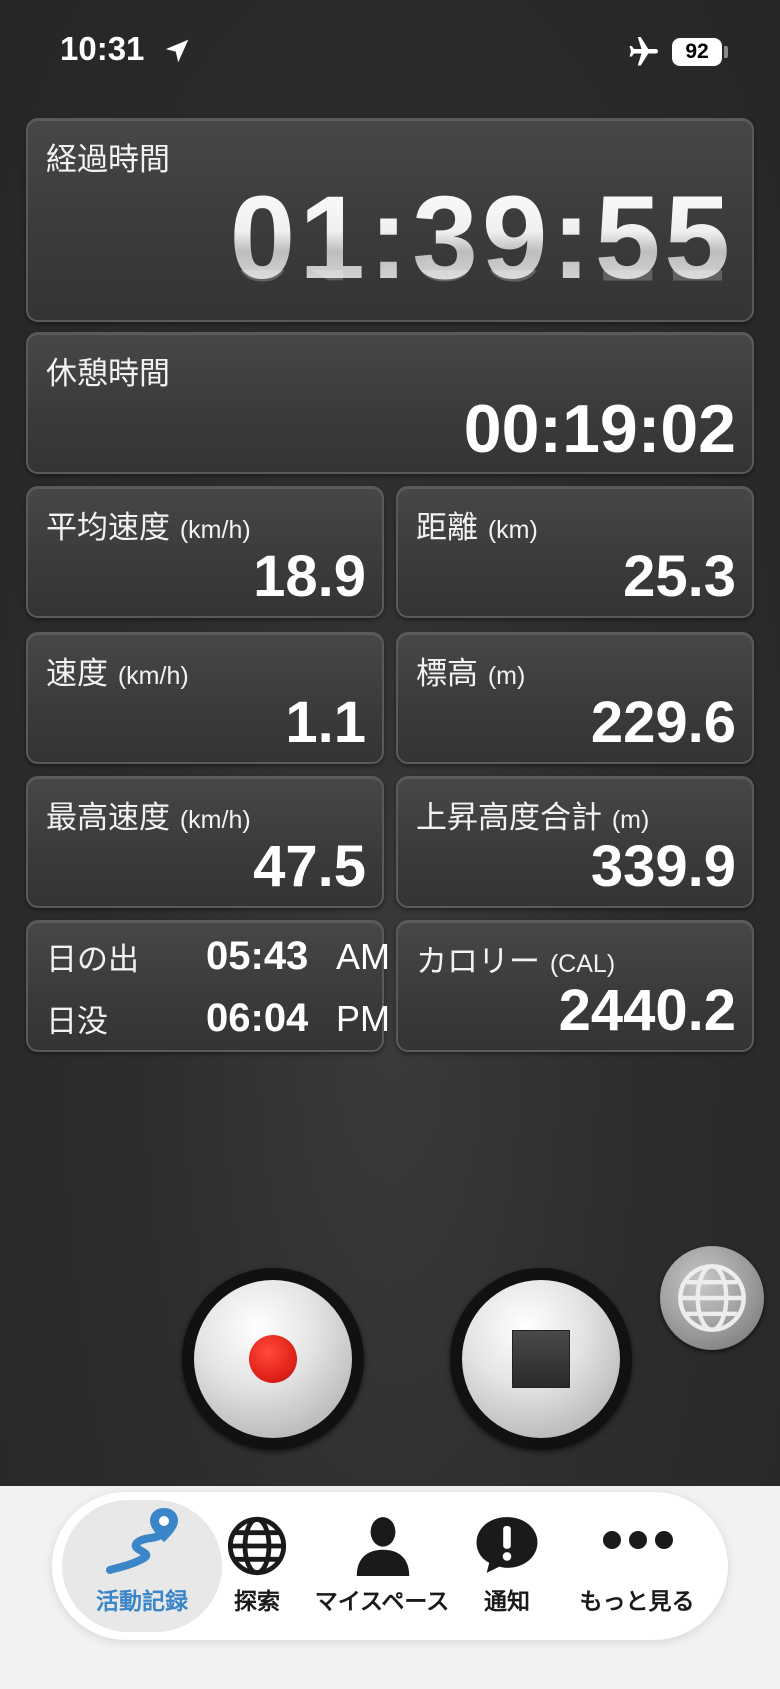 The height and width of the screenshot is (1689, 780). Describe the element at coordinates (142, 1541) in the screenshot. I see `route-icon` at that location.